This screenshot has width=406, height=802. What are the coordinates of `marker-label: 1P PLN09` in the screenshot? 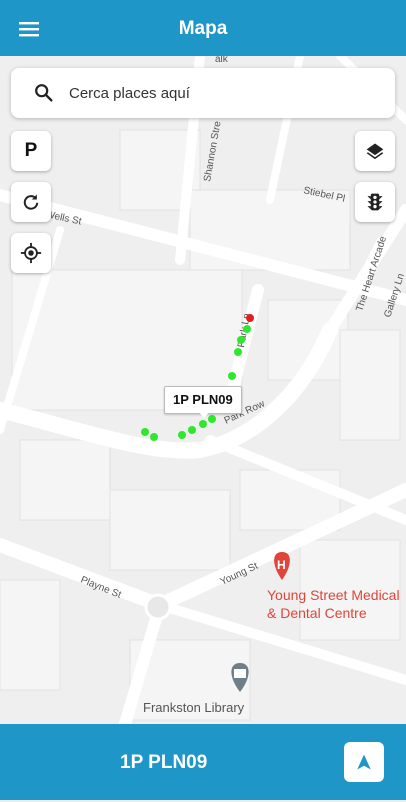 It's located at (203, 400).